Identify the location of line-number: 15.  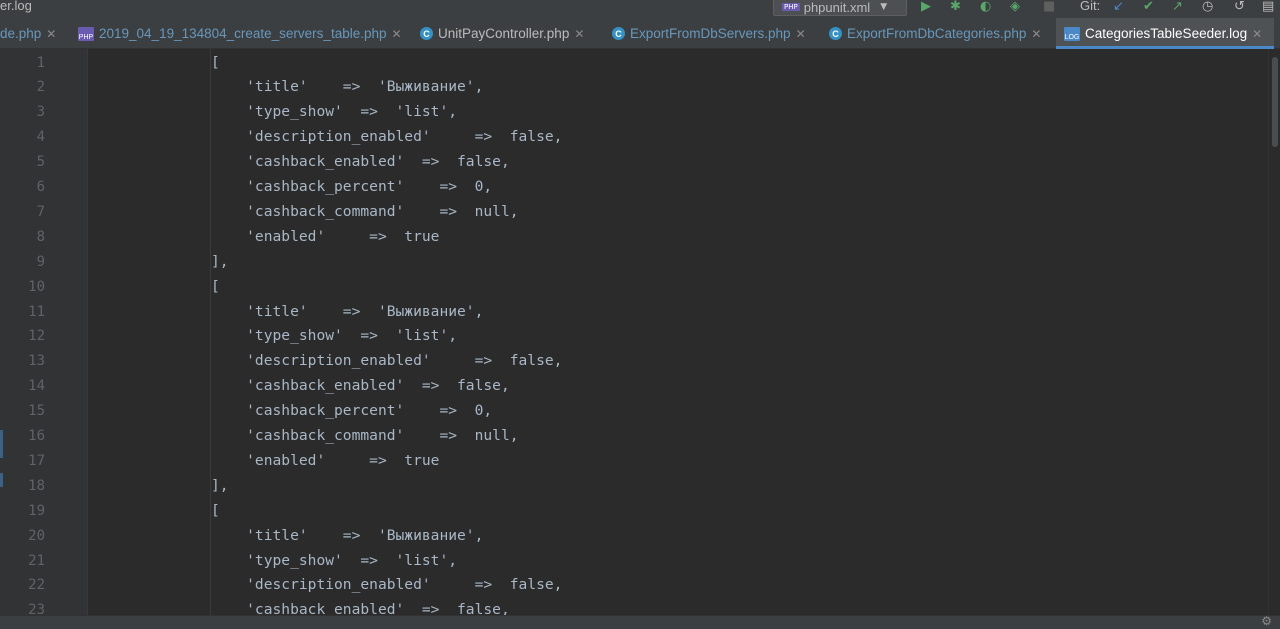
(36, 411).